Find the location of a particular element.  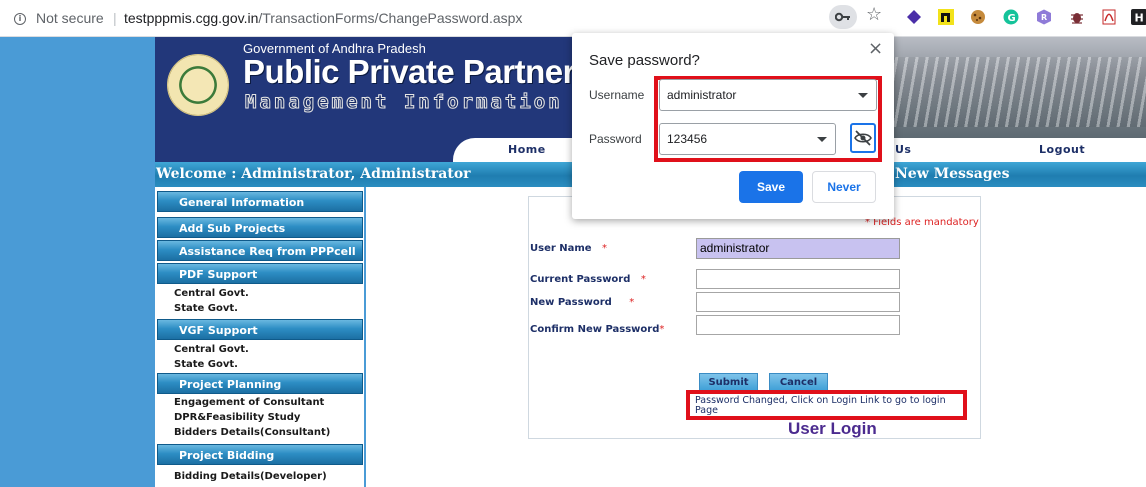

welcome-text: Welcome : Administrator, Administrator is located at coordinates (313, 174).